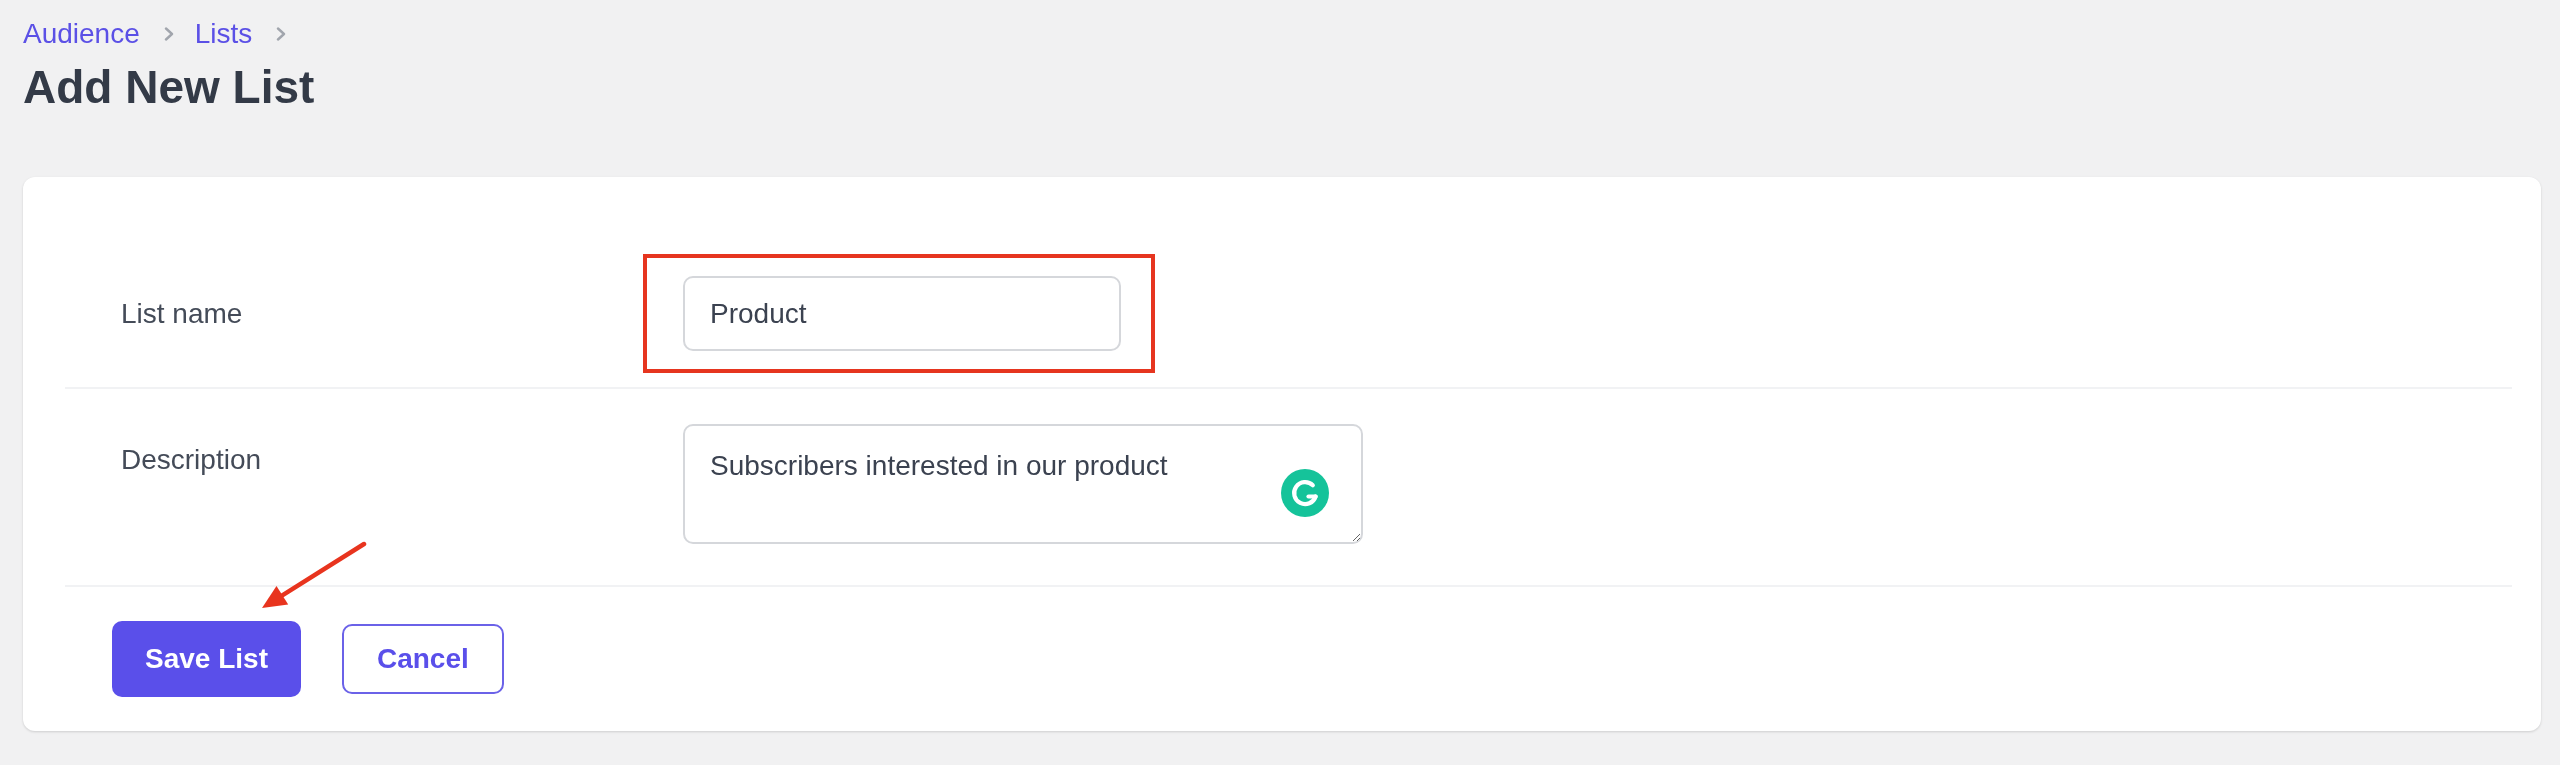 This screenshot has height=765, width=2560. I want to click on breadcrumb-link: Audience, so click(81, 34).